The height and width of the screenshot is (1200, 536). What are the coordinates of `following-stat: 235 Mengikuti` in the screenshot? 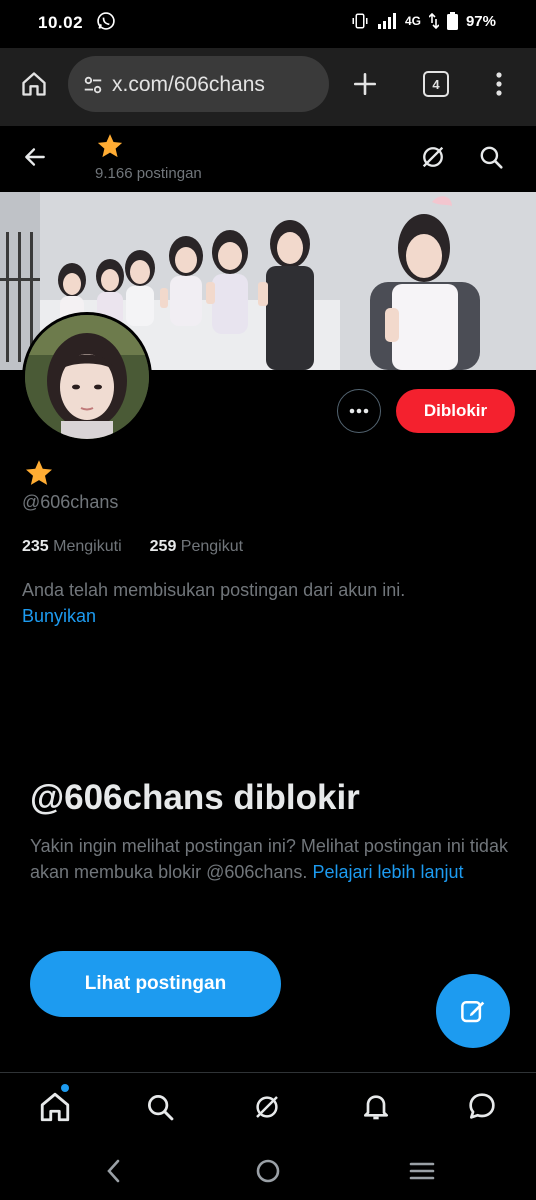 It's located at (72, 547).